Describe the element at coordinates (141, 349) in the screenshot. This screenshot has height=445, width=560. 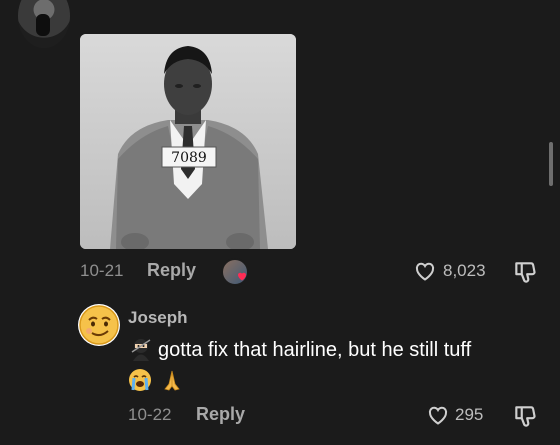
I see `ninja-emoji-icon` at that location.